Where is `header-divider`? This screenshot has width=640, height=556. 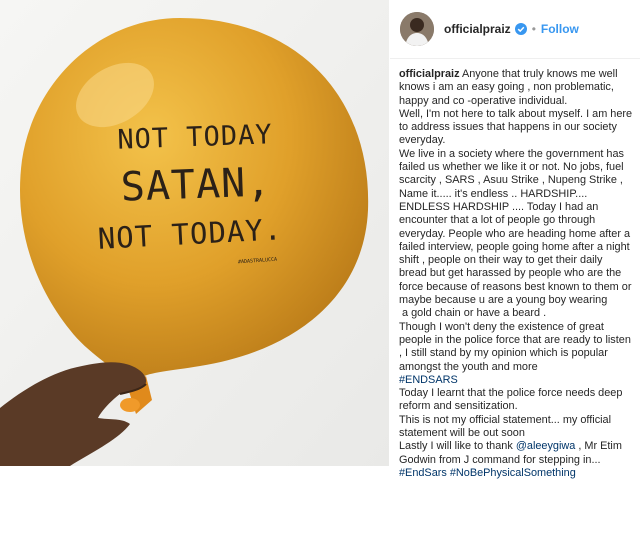
header-divider is located at coordinates (515, 58).